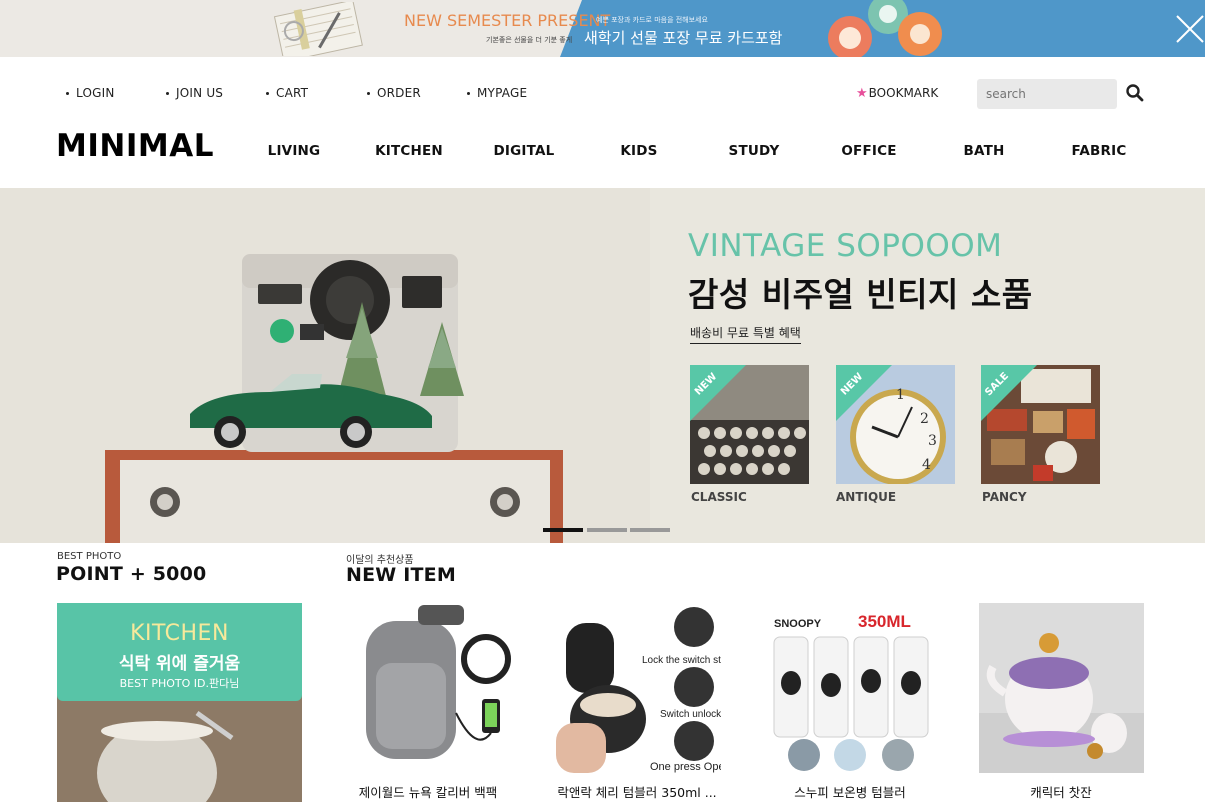  What do you see at coordinates (845, 246) in the screenshot?
I see `hero-title-en: VINTAGE SOPOOOM` at bounding box center [845, 246].